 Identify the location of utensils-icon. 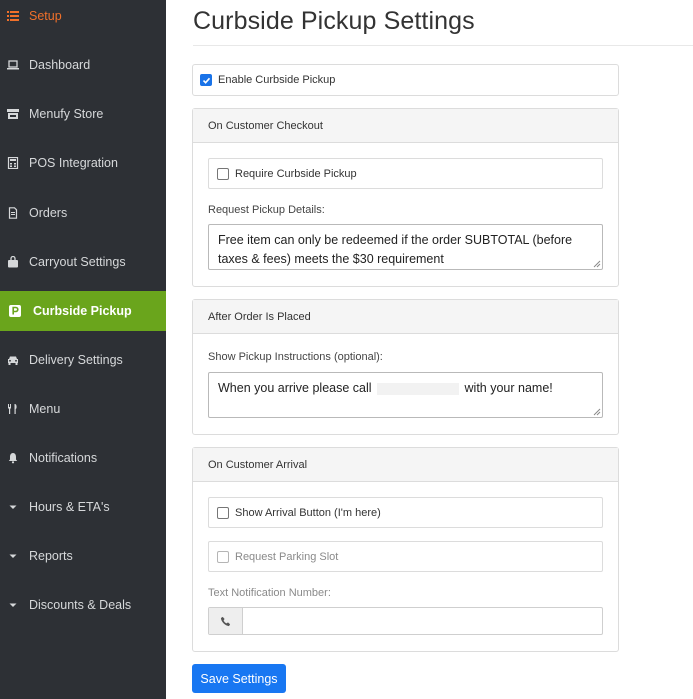
(13, 409).